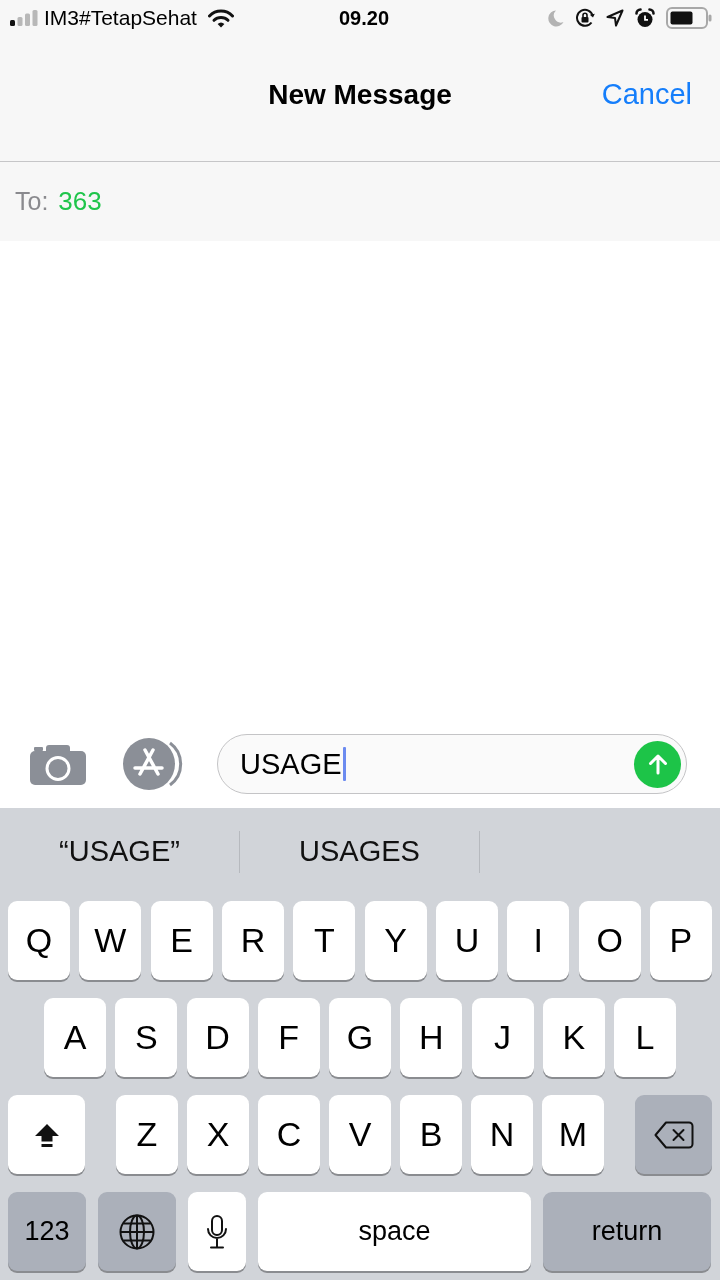  What do you see at coordinates (645, 1037) in the screenshot?
I see `keyboard-key: L` at bounding box center [645, 1037].